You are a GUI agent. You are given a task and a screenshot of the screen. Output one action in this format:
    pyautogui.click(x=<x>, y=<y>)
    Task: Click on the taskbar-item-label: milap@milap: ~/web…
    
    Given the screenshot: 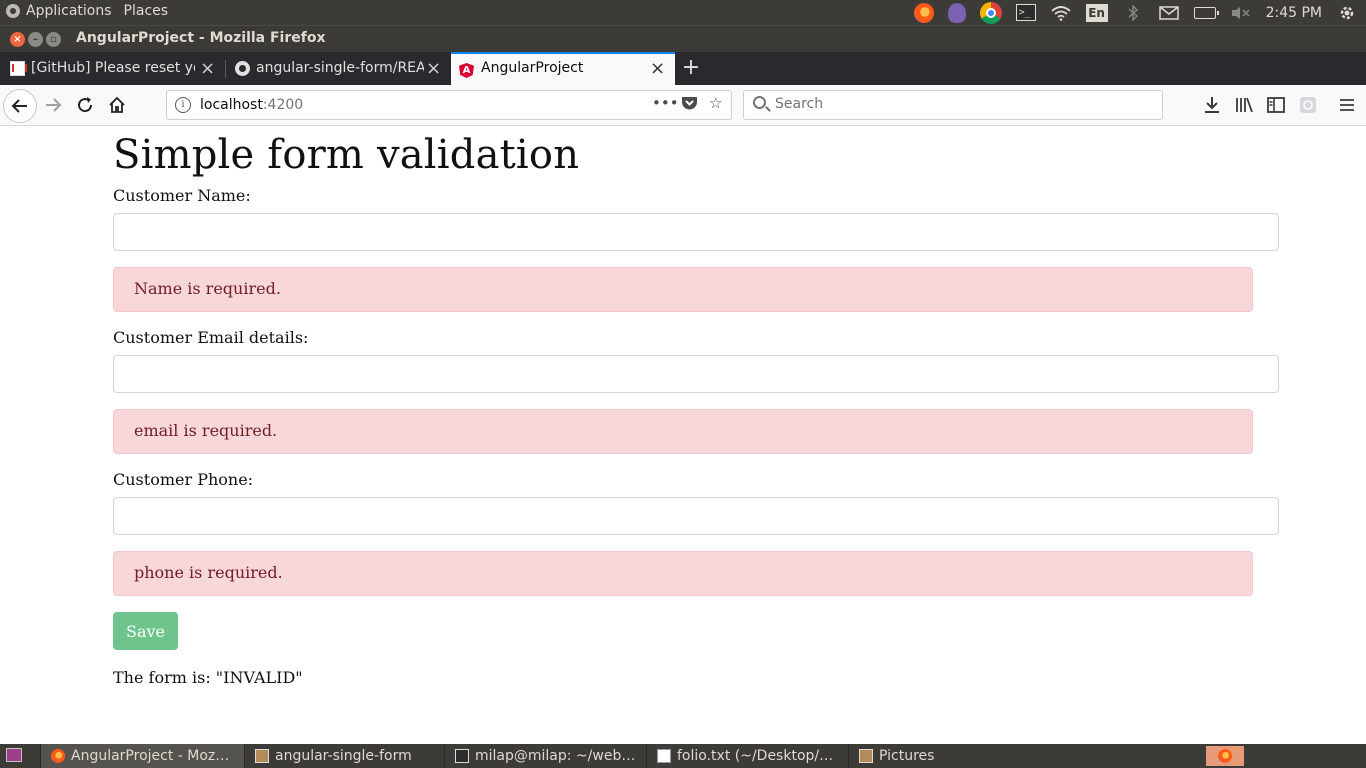 What is the action you would take?
    pyautogui.click(x=555, y=756)
    